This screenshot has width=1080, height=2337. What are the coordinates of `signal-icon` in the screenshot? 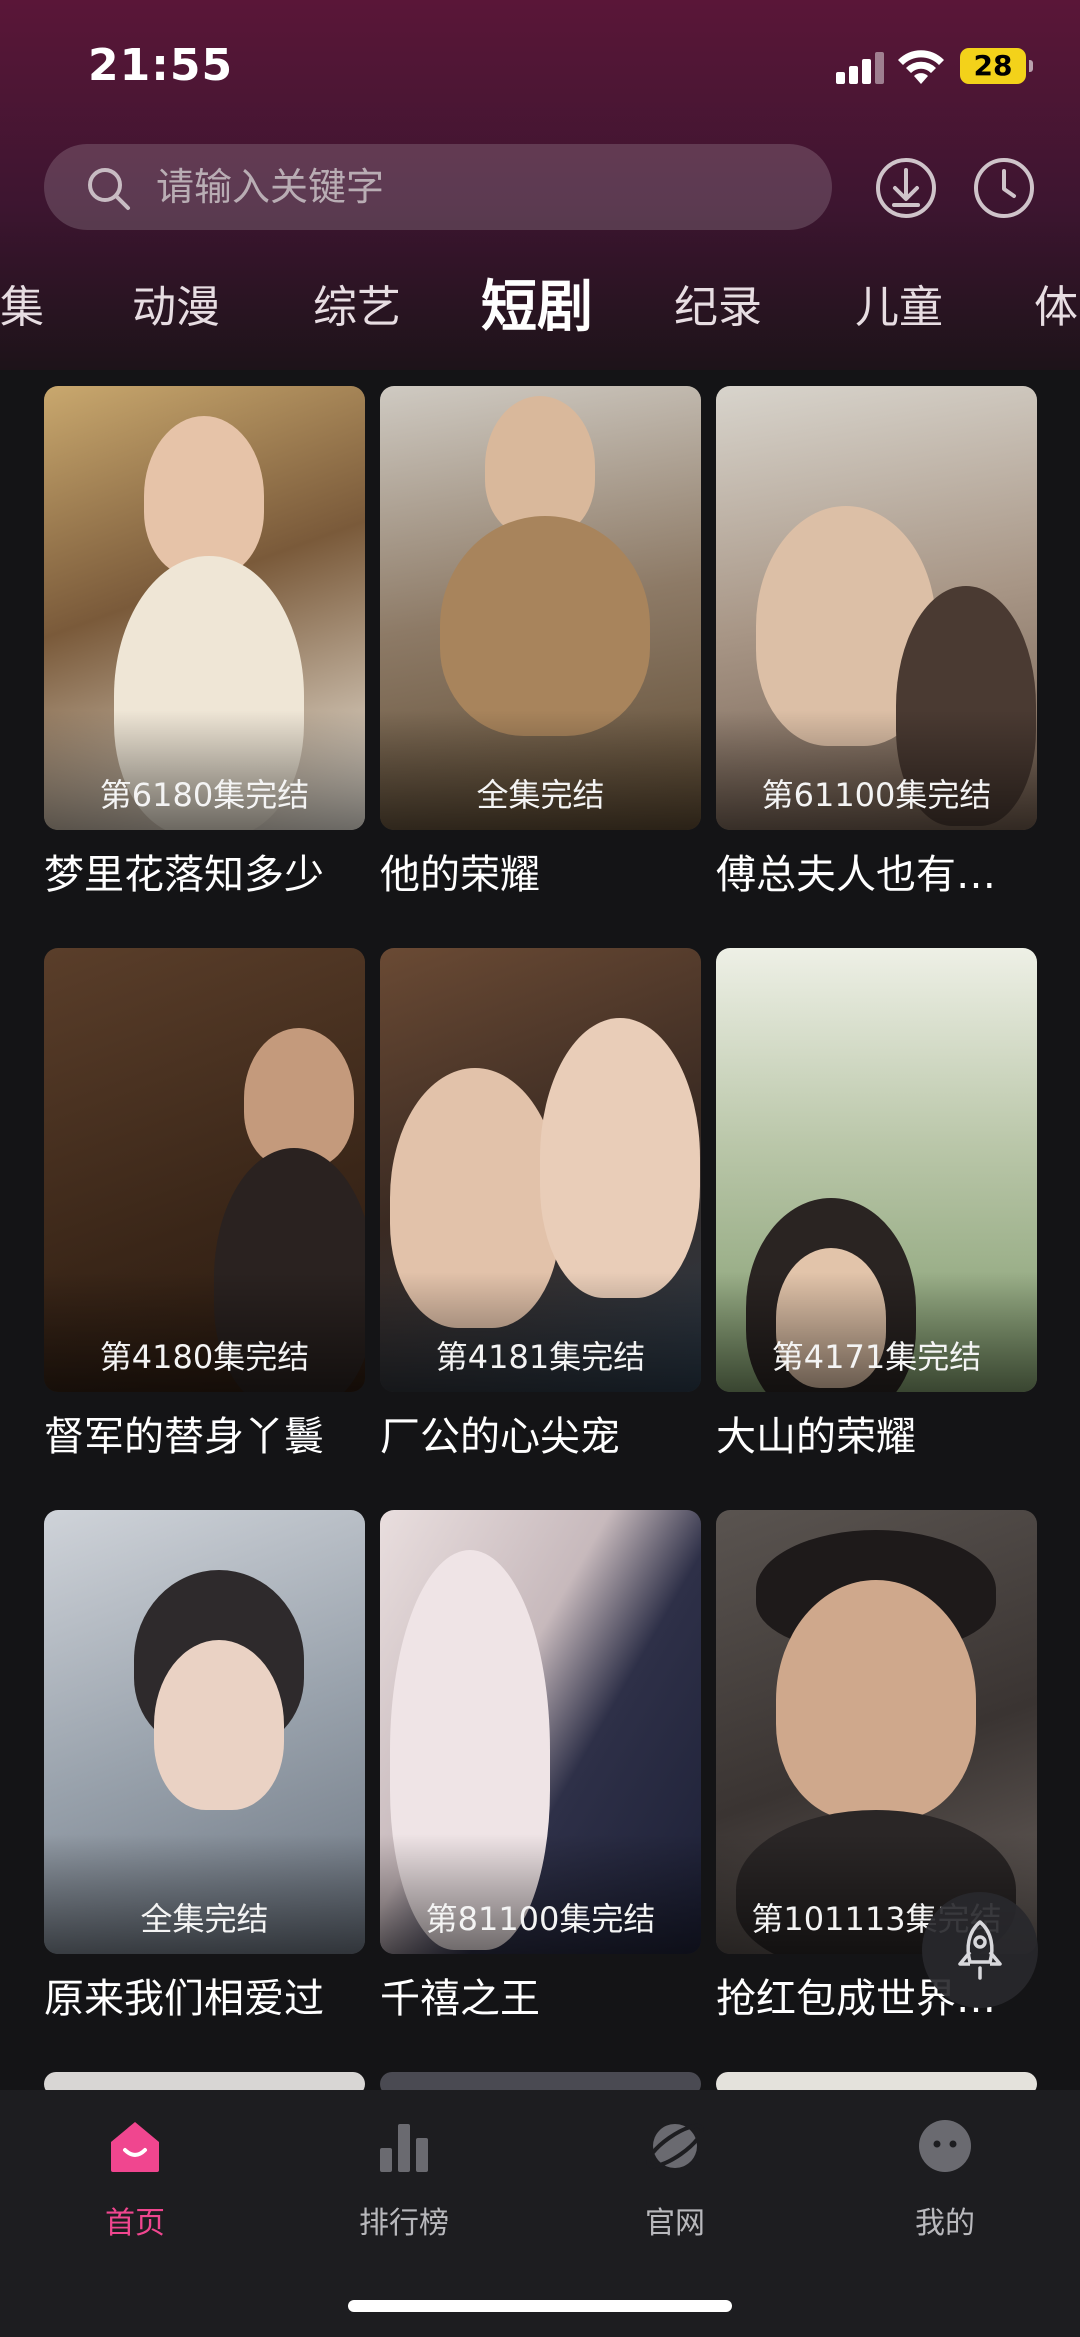 It's located at (861, 68).